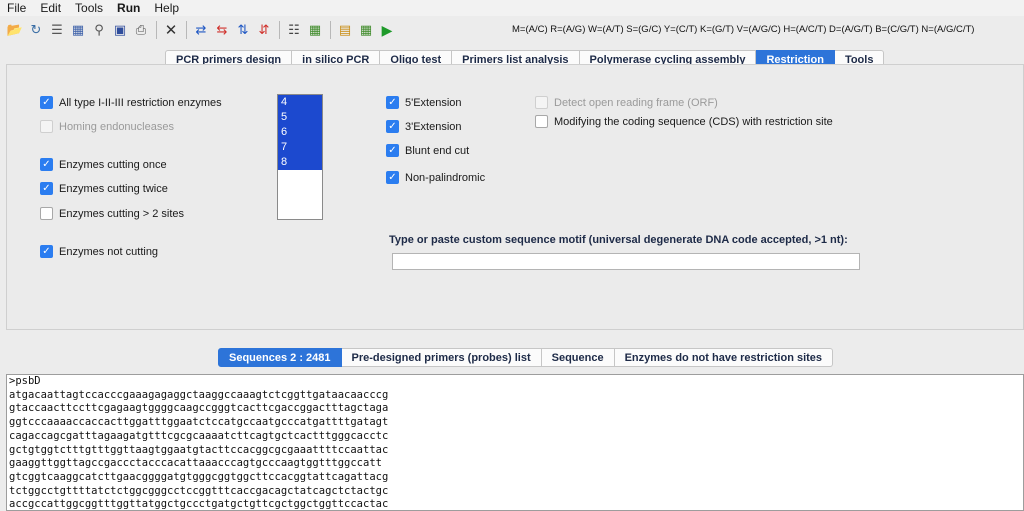 This screenshot has height=511, width=1024. I want to click on ext5-checkbox: ✓ 5'Extension, so click(424, 102).